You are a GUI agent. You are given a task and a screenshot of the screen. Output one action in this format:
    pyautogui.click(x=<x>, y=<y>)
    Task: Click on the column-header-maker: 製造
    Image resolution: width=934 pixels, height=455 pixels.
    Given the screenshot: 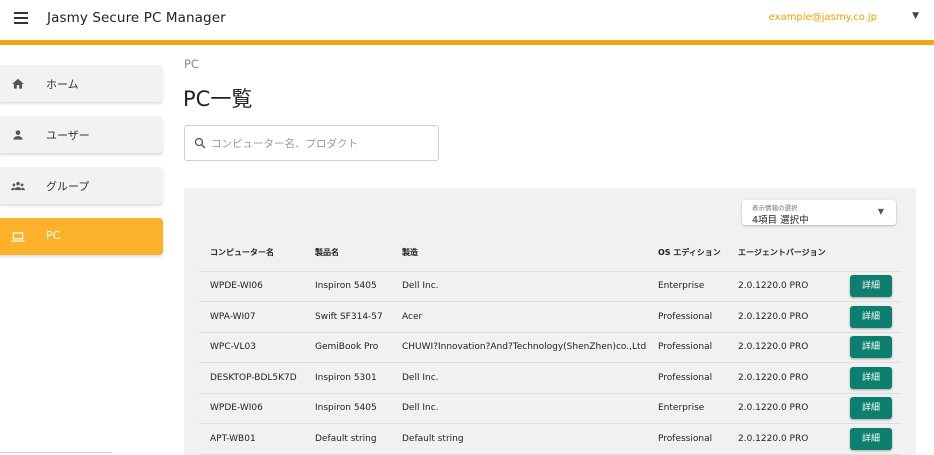 What is the action you would take?
    pyautogui.click(x=519, y=253)
    